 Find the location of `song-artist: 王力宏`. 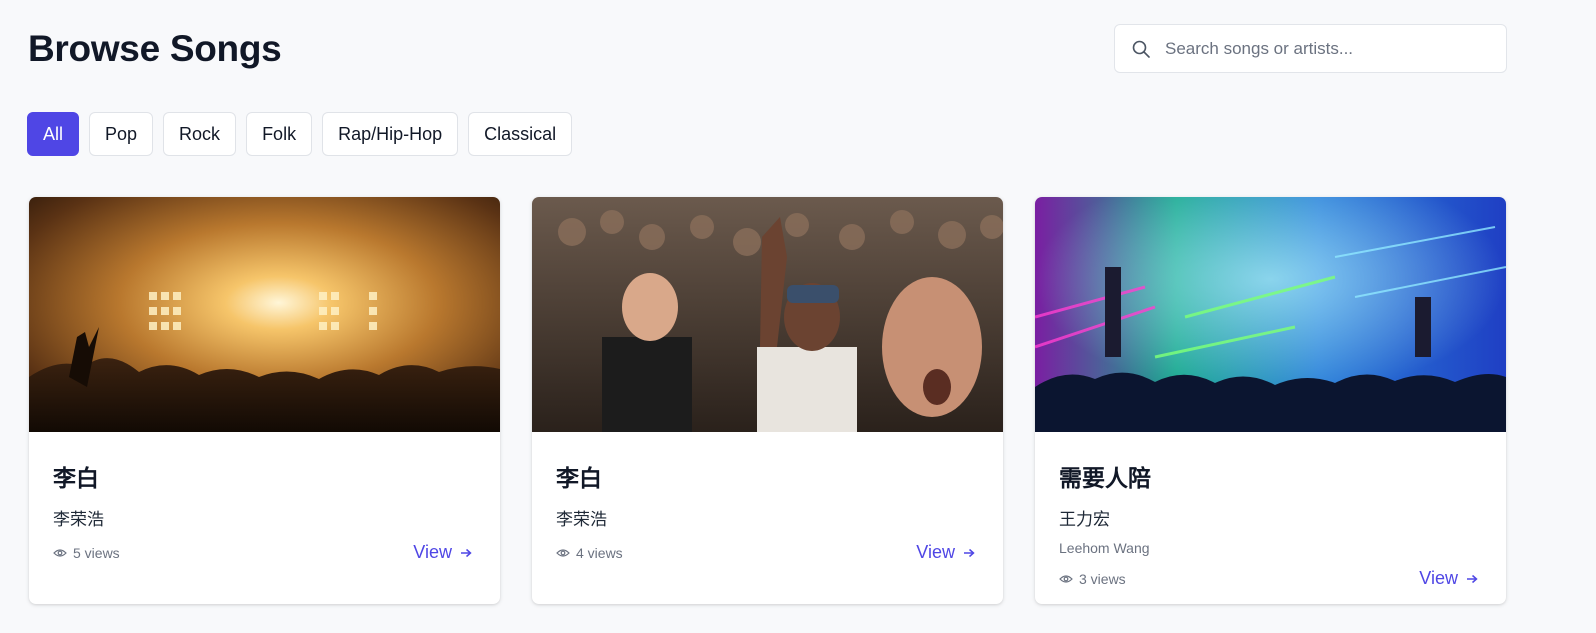

song-artist: 王力宏 is located at coordinates (1084, 519).